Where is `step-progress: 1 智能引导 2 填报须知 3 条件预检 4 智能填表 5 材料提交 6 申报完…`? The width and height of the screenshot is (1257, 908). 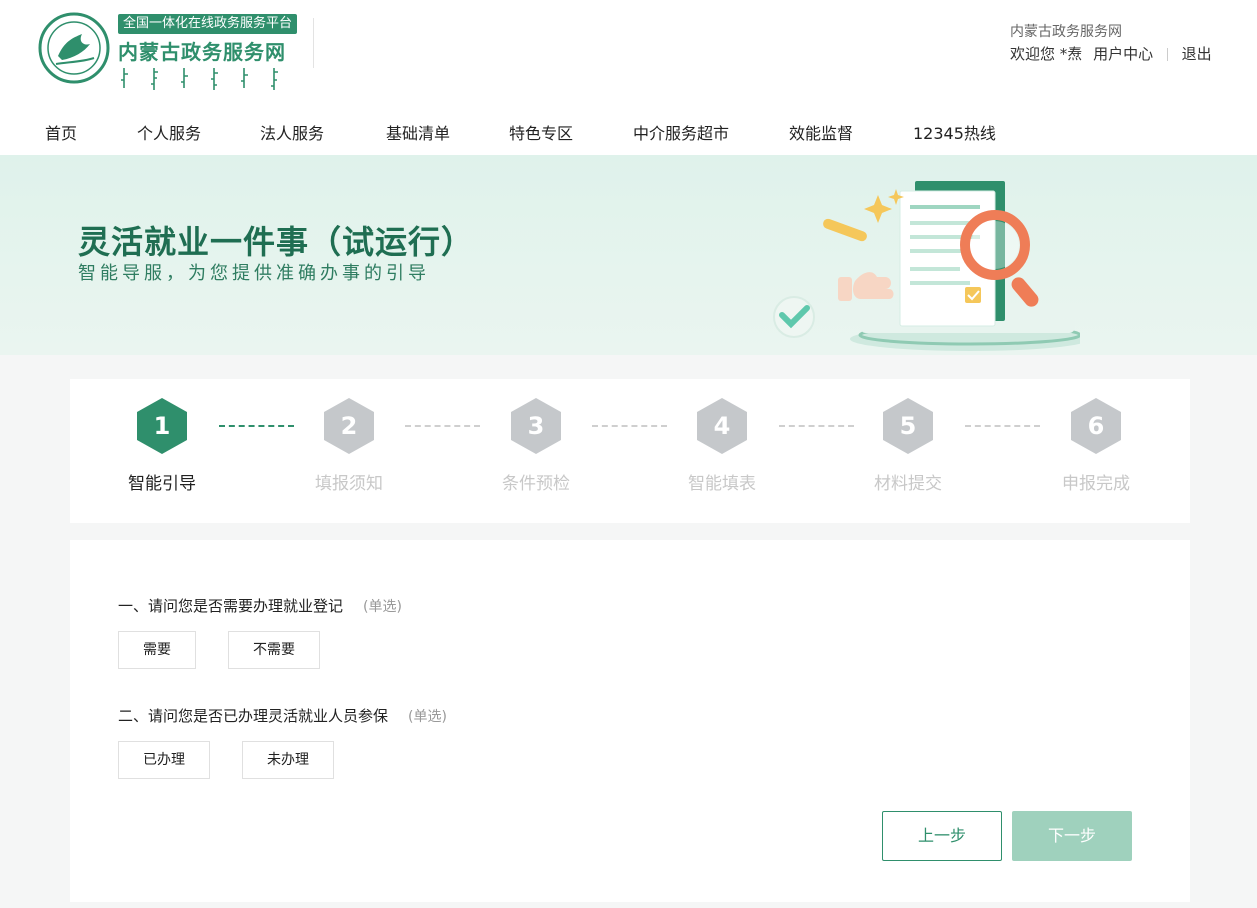 step-progress: 1 智能引导 2 填报须知 3 条件预检 4 智能填表 5 材料提交 6 申报完… is located at coordinates (630, 451).